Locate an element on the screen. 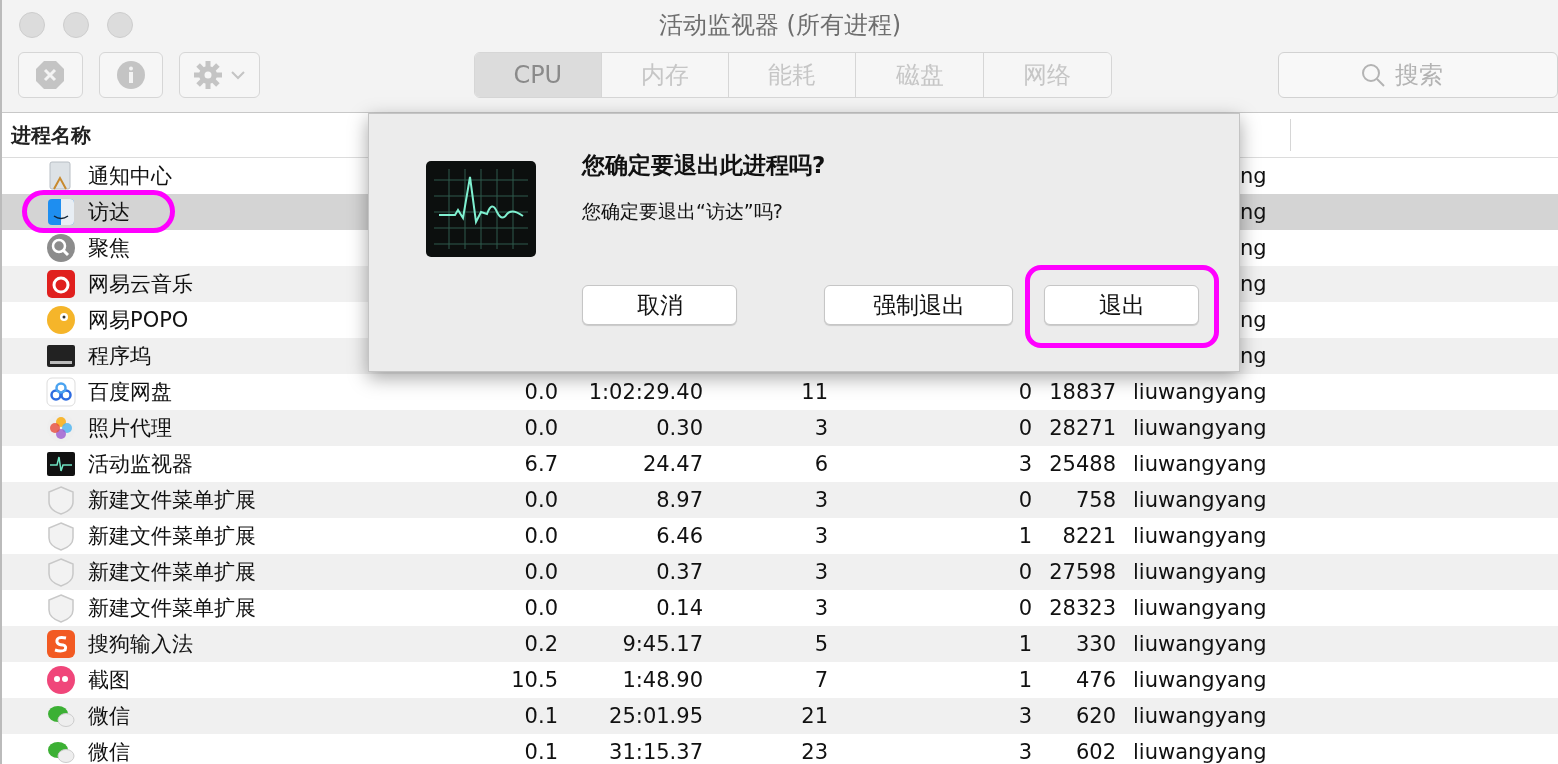 The width and height of the screenshot is (1558, 764). table-cell-text: 1:48.90 is located at coordinates (662, 680).